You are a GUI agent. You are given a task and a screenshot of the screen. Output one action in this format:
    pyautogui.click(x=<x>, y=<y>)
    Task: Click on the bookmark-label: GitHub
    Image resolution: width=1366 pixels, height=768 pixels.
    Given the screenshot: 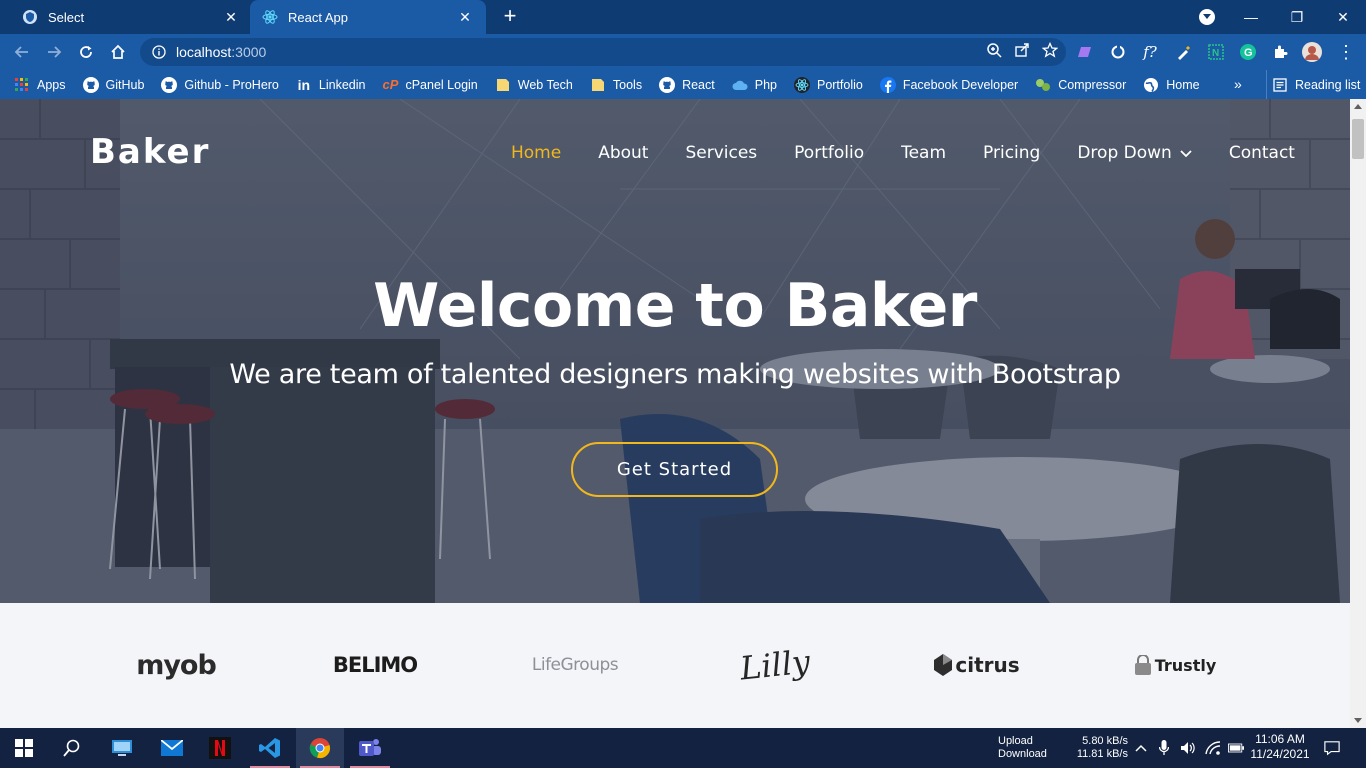 What is the action you would take?
    pyautogui.click(x=125, y=84)
    